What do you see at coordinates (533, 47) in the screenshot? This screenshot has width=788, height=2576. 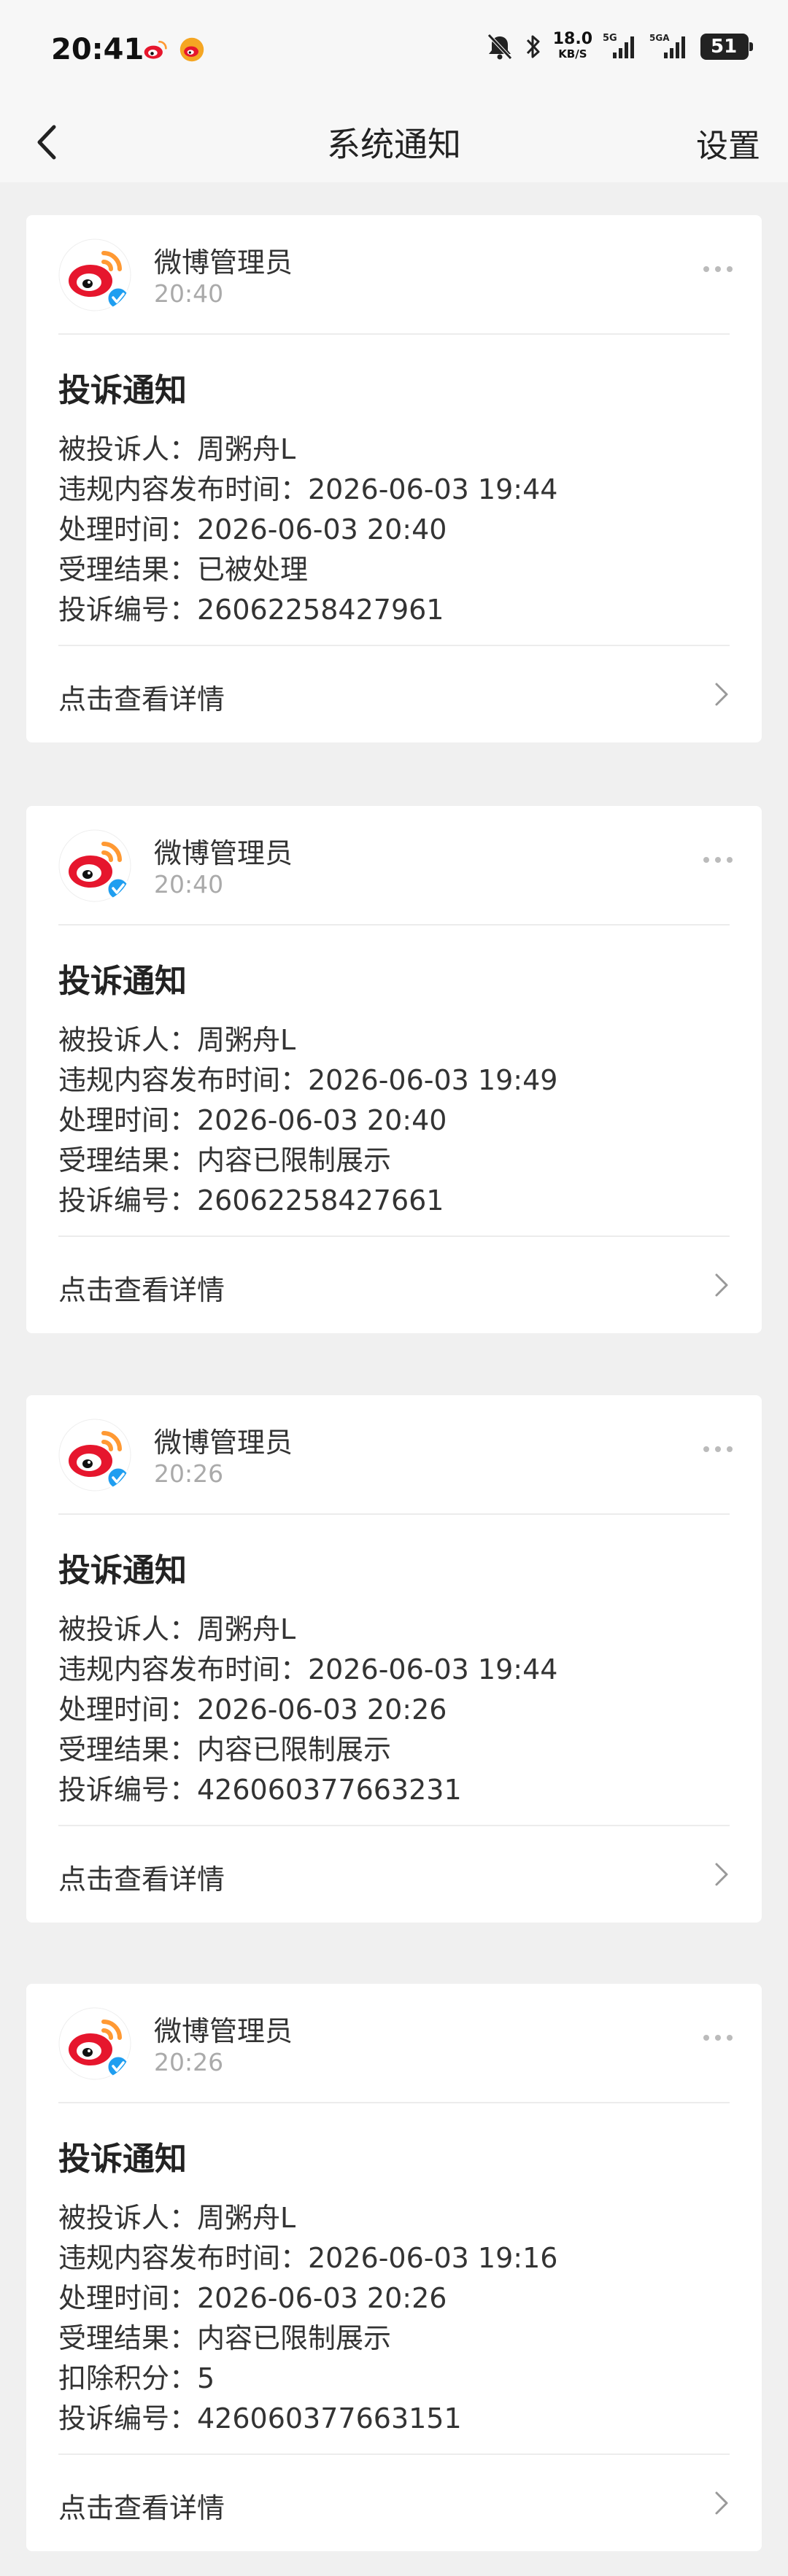 I see `bluetooth-icon` at bounding box center [533, 47].